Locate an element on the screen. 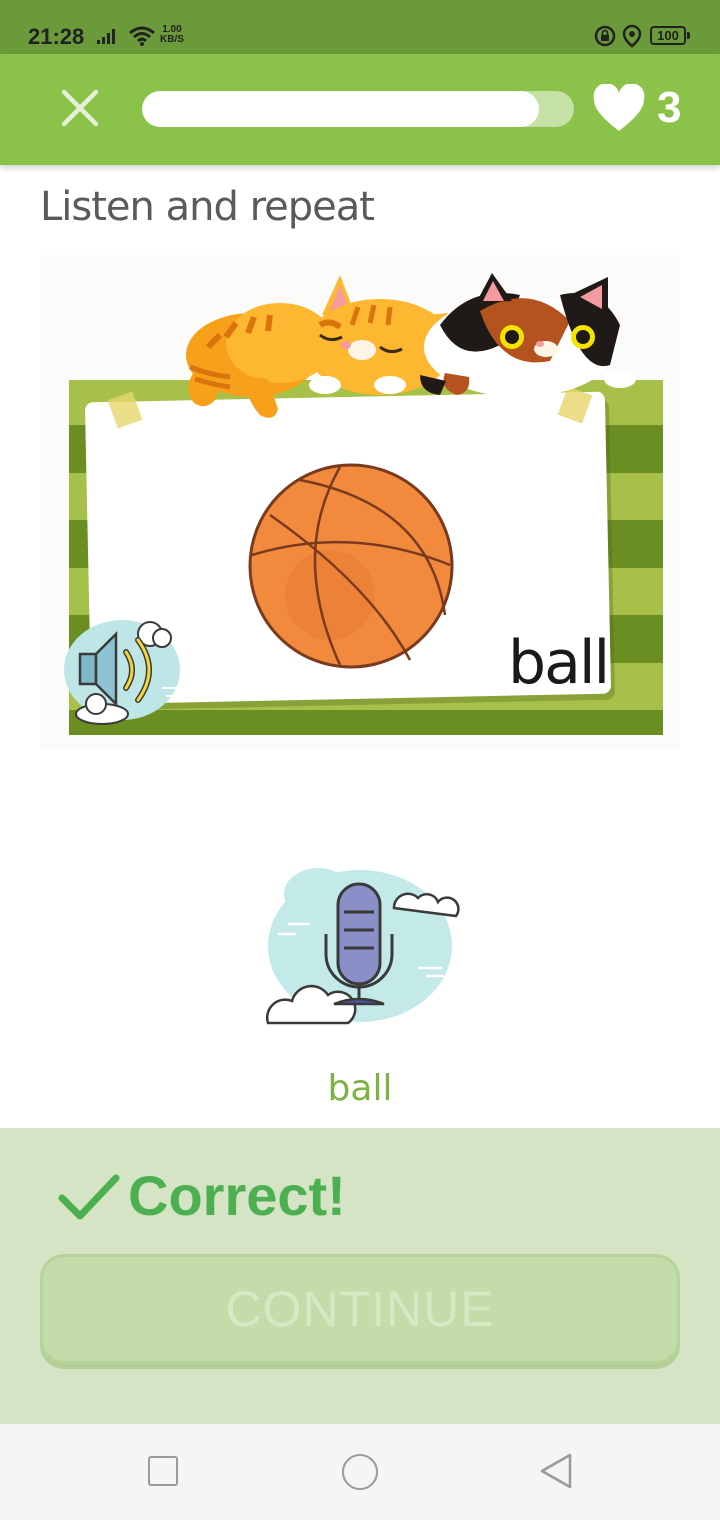  lesson-progress-bar is located at coordinates (358, 109).